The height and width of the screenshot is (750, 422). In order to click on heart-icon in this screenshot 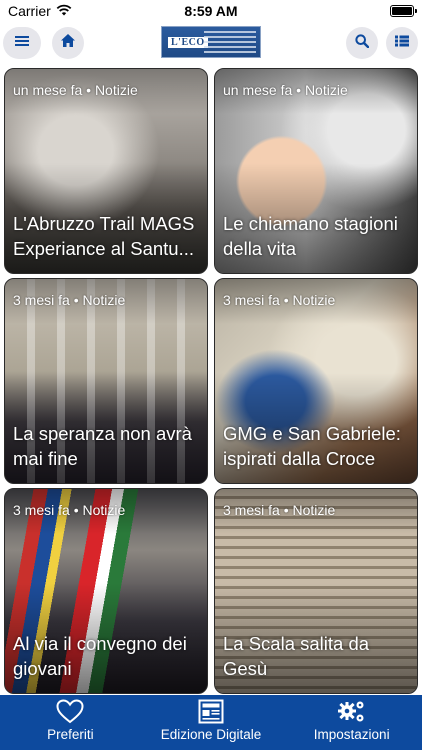, I will do `click(70, 711)`.